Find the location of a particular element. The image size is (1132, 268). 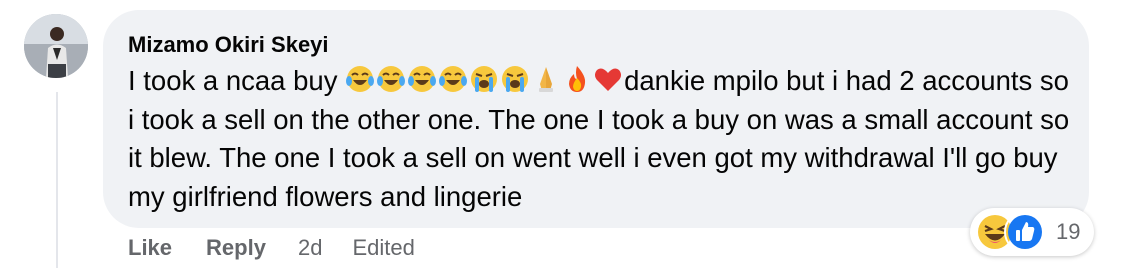

avatar-photo is located at coordinates (56, 46).